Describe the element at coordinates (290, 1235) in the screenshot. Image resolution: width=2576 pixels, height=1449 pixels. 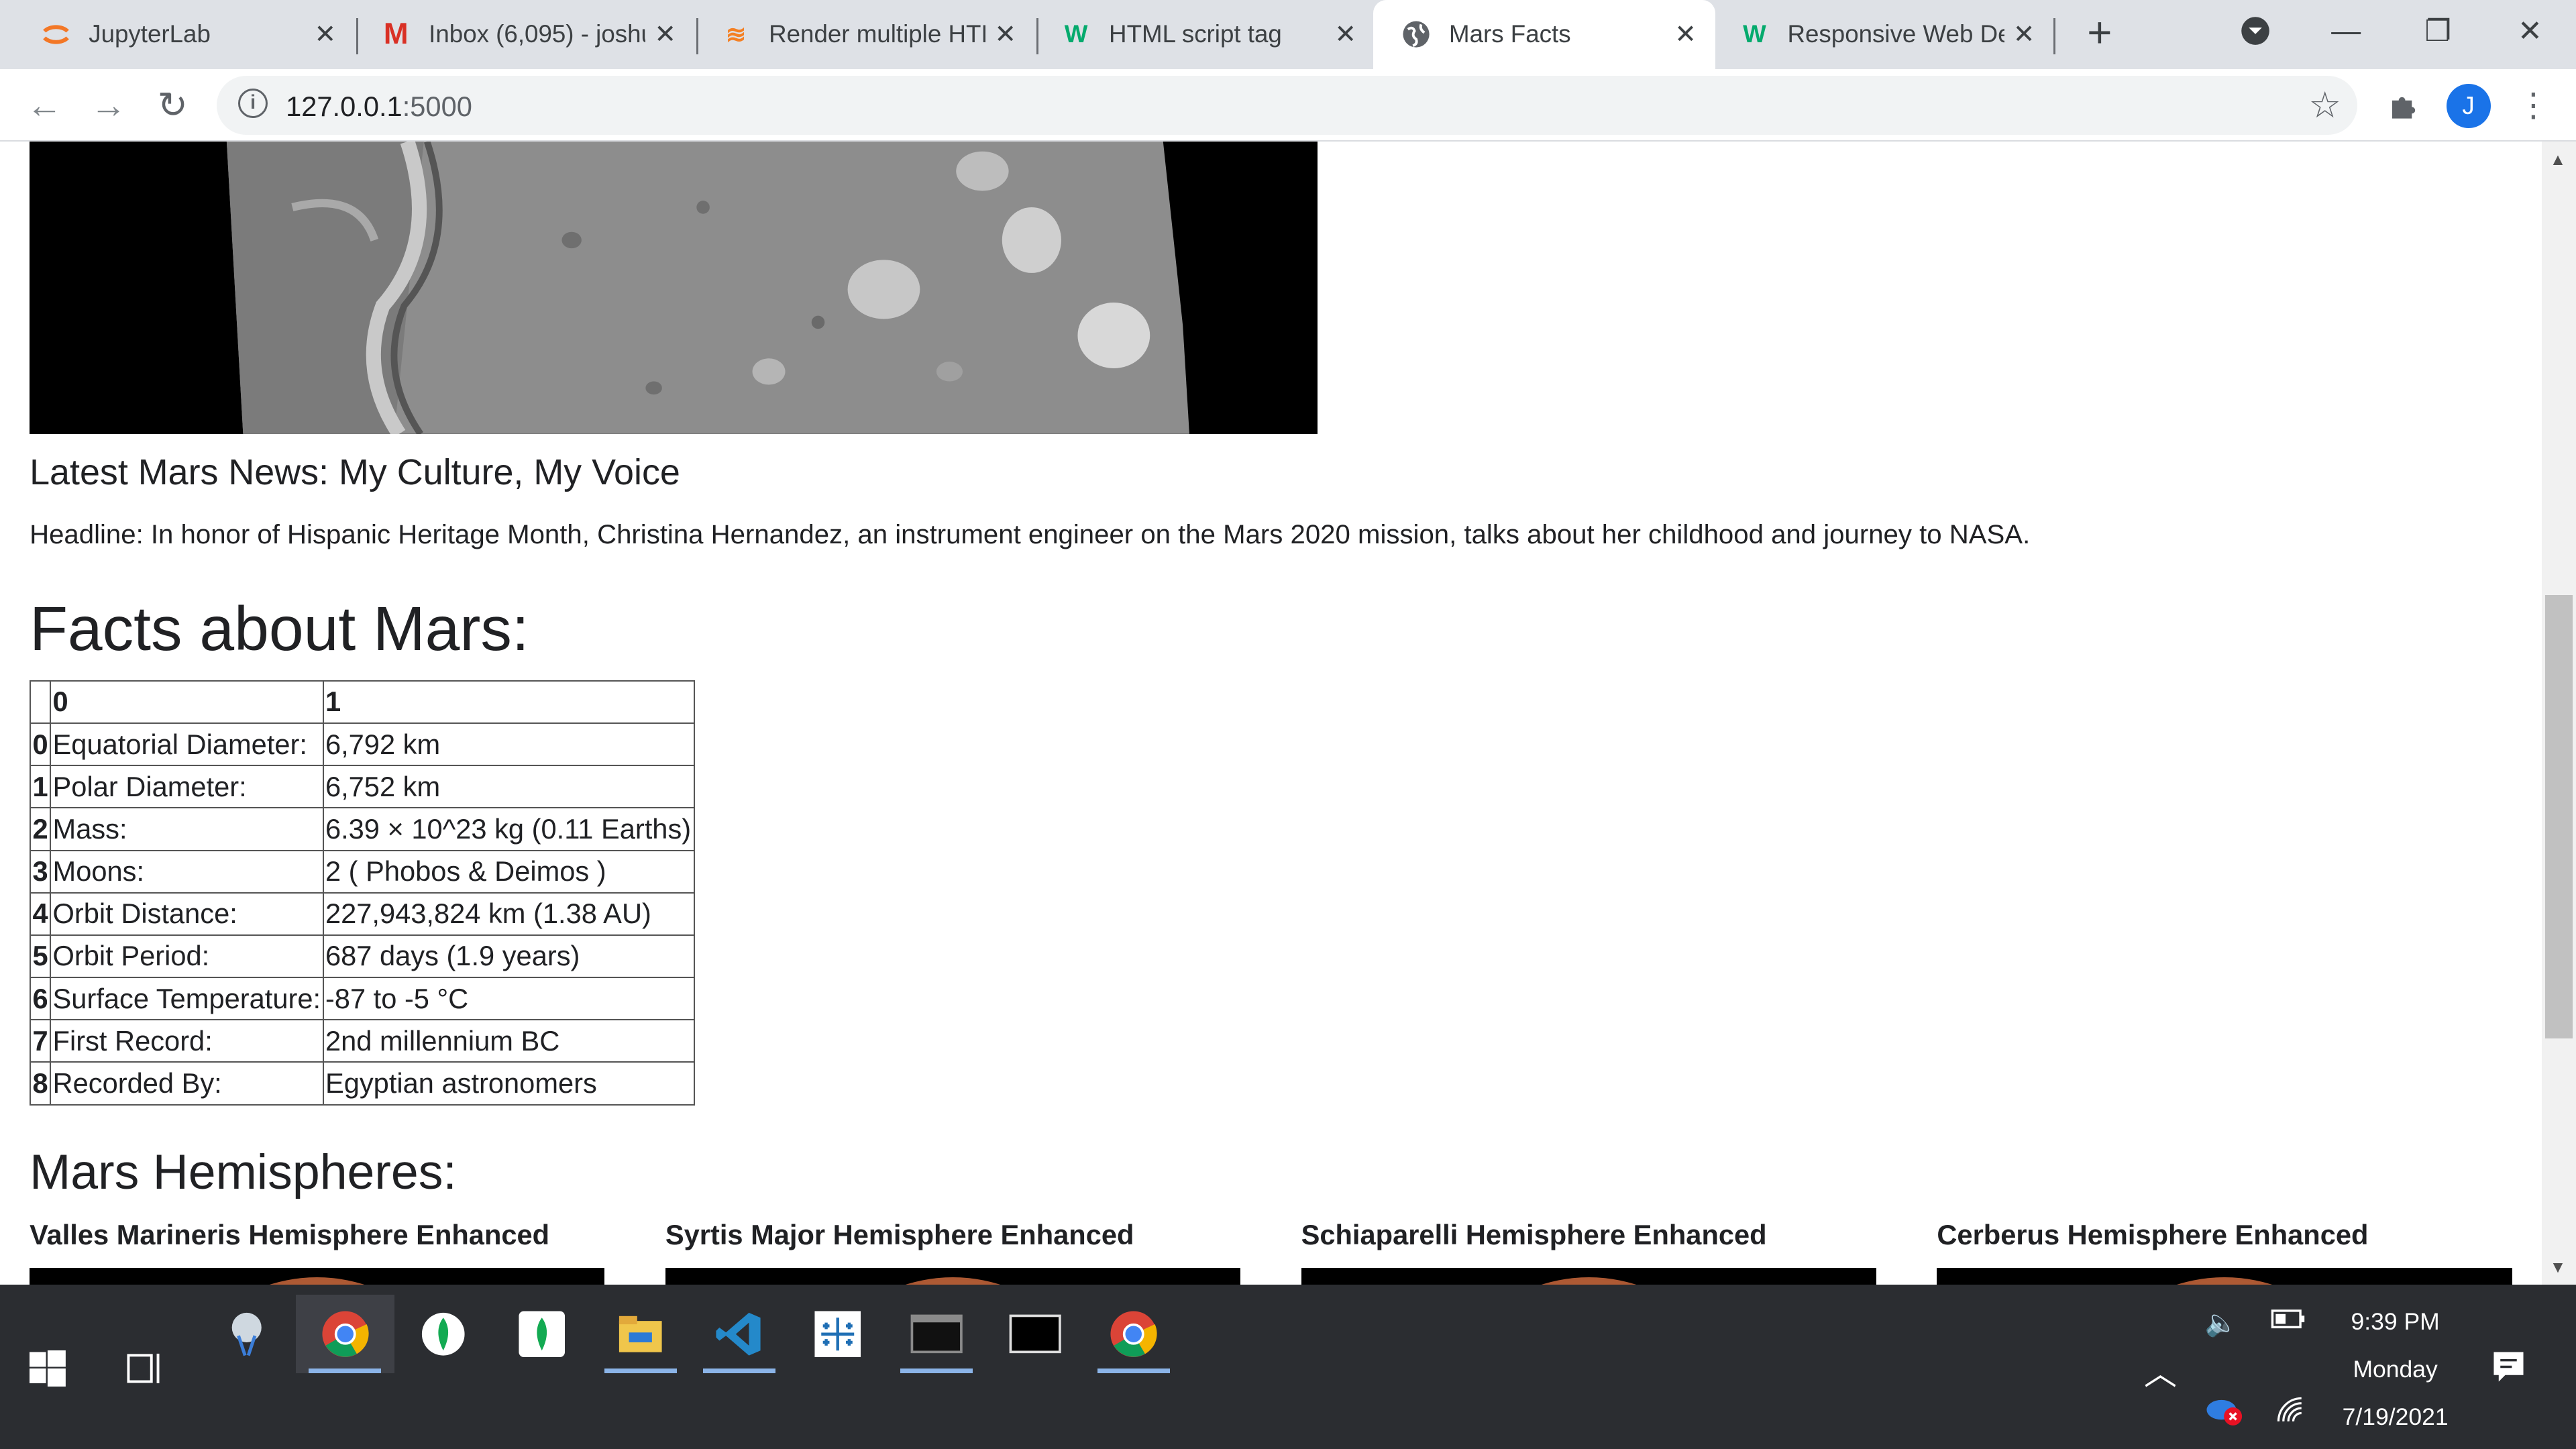
I see `hemisphere-title: Valles Marineris Hemisphere Enhanced` at that location.